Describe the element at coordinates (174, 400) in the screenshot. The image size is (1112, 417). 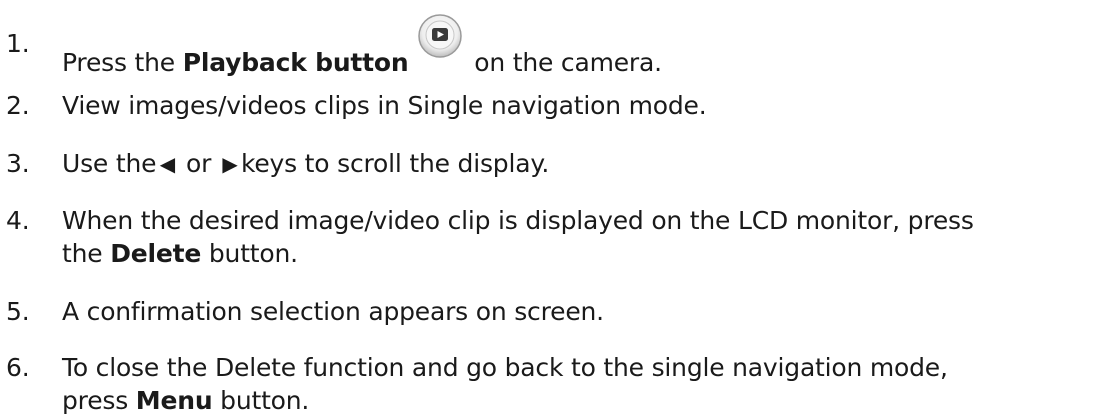
I see `menu-button-label: Menu` at that location.